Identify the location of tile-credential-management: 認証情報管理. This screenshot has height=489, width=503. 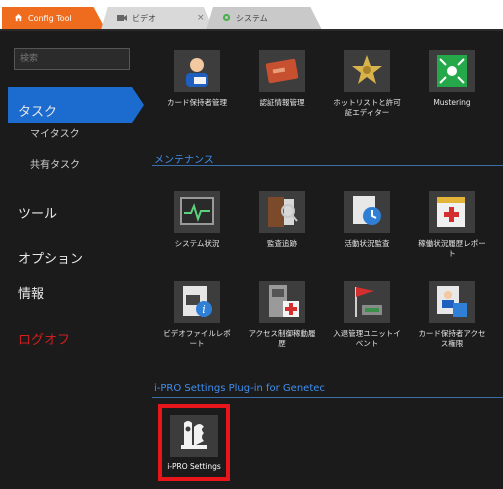
(282, 79).